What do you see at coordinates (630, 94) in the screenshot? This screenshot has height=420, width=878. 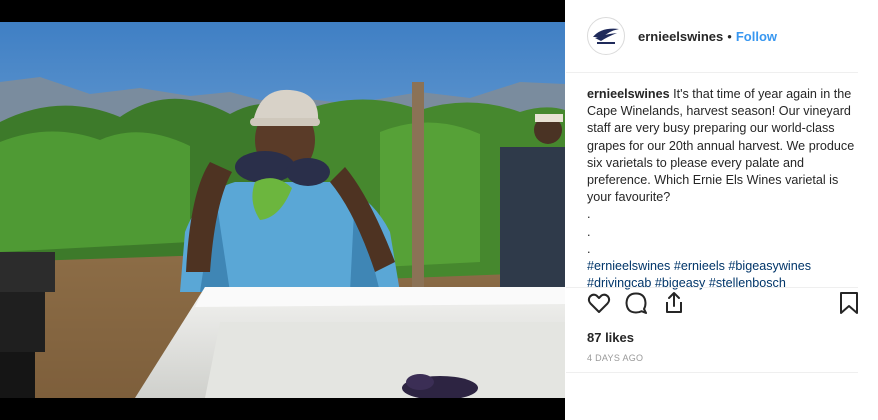 I see `caption-username: ernieelswines` at bounding box center [630, 94].